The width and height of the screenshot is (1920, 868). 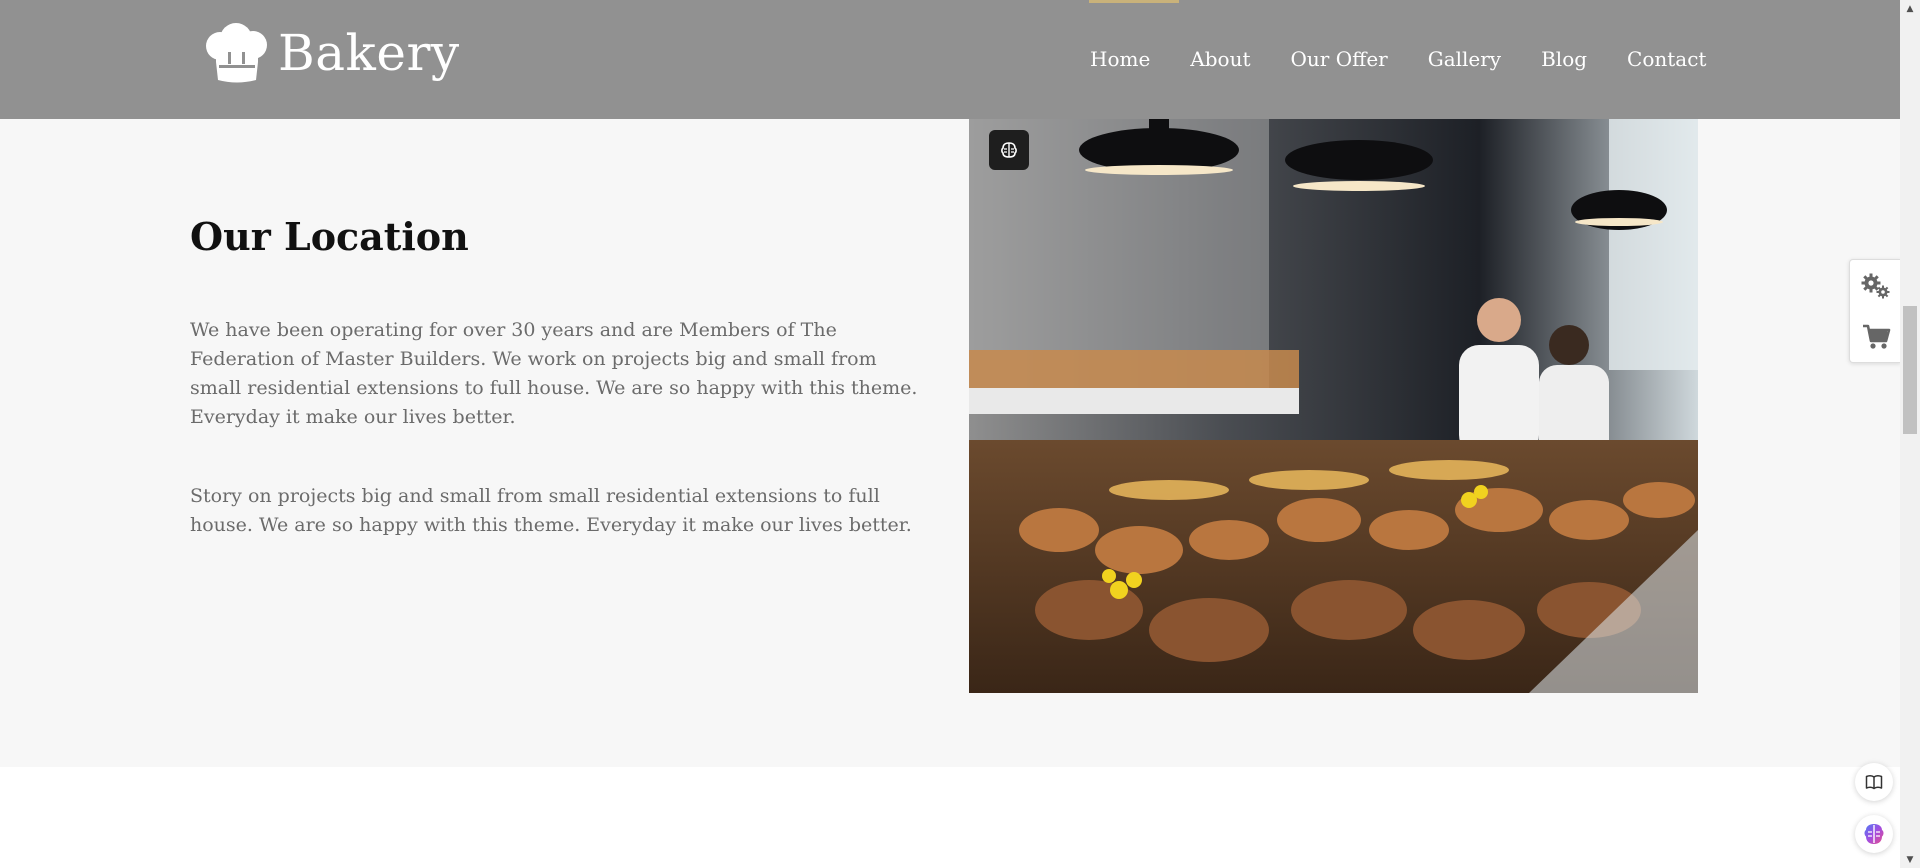 I want to click on chef-hat-icon, so click(x=236, y=53).